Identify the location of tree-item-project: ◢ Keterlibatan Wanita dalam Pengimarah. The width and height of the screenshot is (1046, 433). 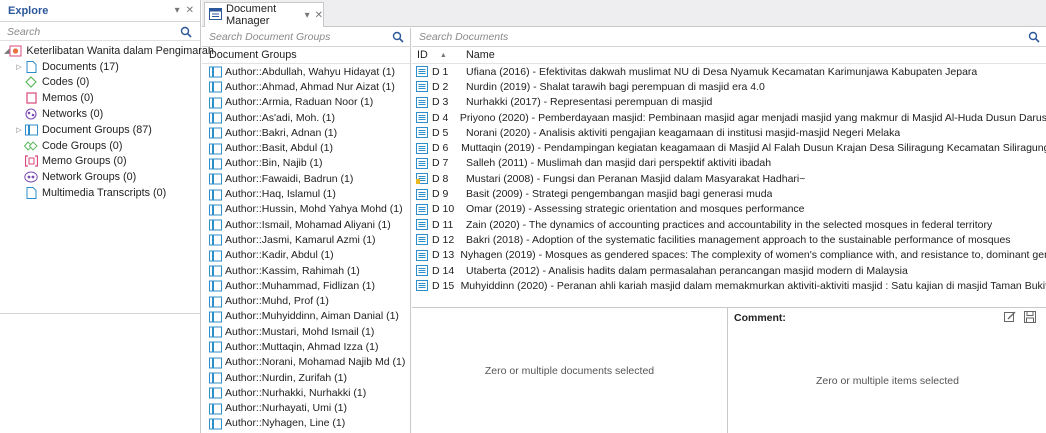
(107, 51).